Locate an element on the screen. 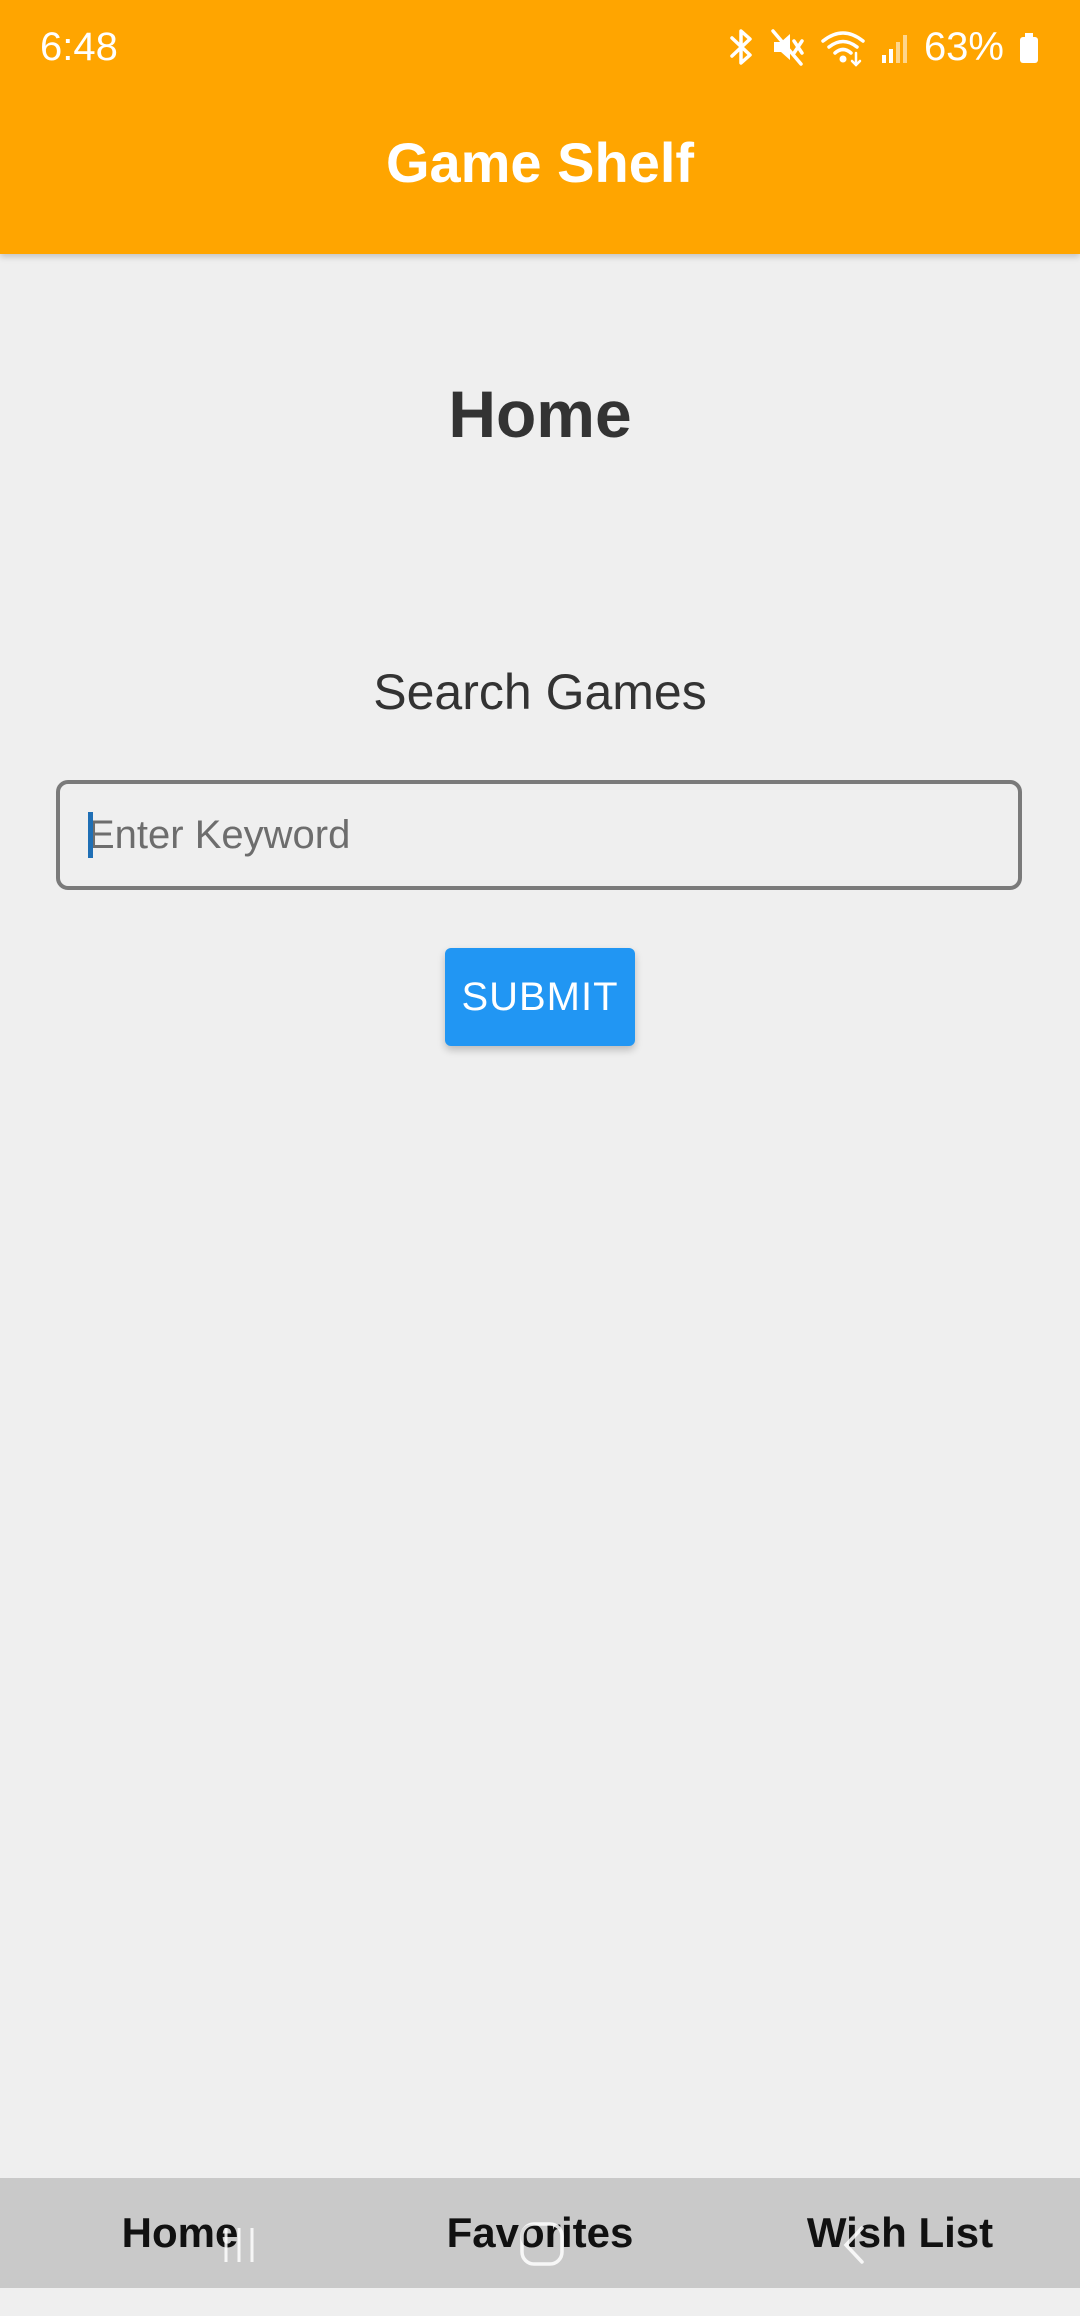 The image size is (1080, 2316). status-bar: 6:48 63% is located at coordinates (540, 47).